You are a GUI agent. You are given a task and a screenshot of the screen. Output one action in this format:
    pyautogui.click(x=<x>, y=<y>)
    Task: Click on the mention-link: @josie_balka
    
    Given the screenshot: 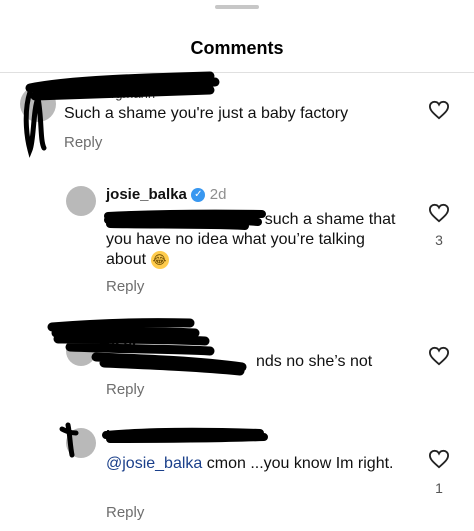 What is the action you would take?
    pyautogui.click(x=154, y=463)
    